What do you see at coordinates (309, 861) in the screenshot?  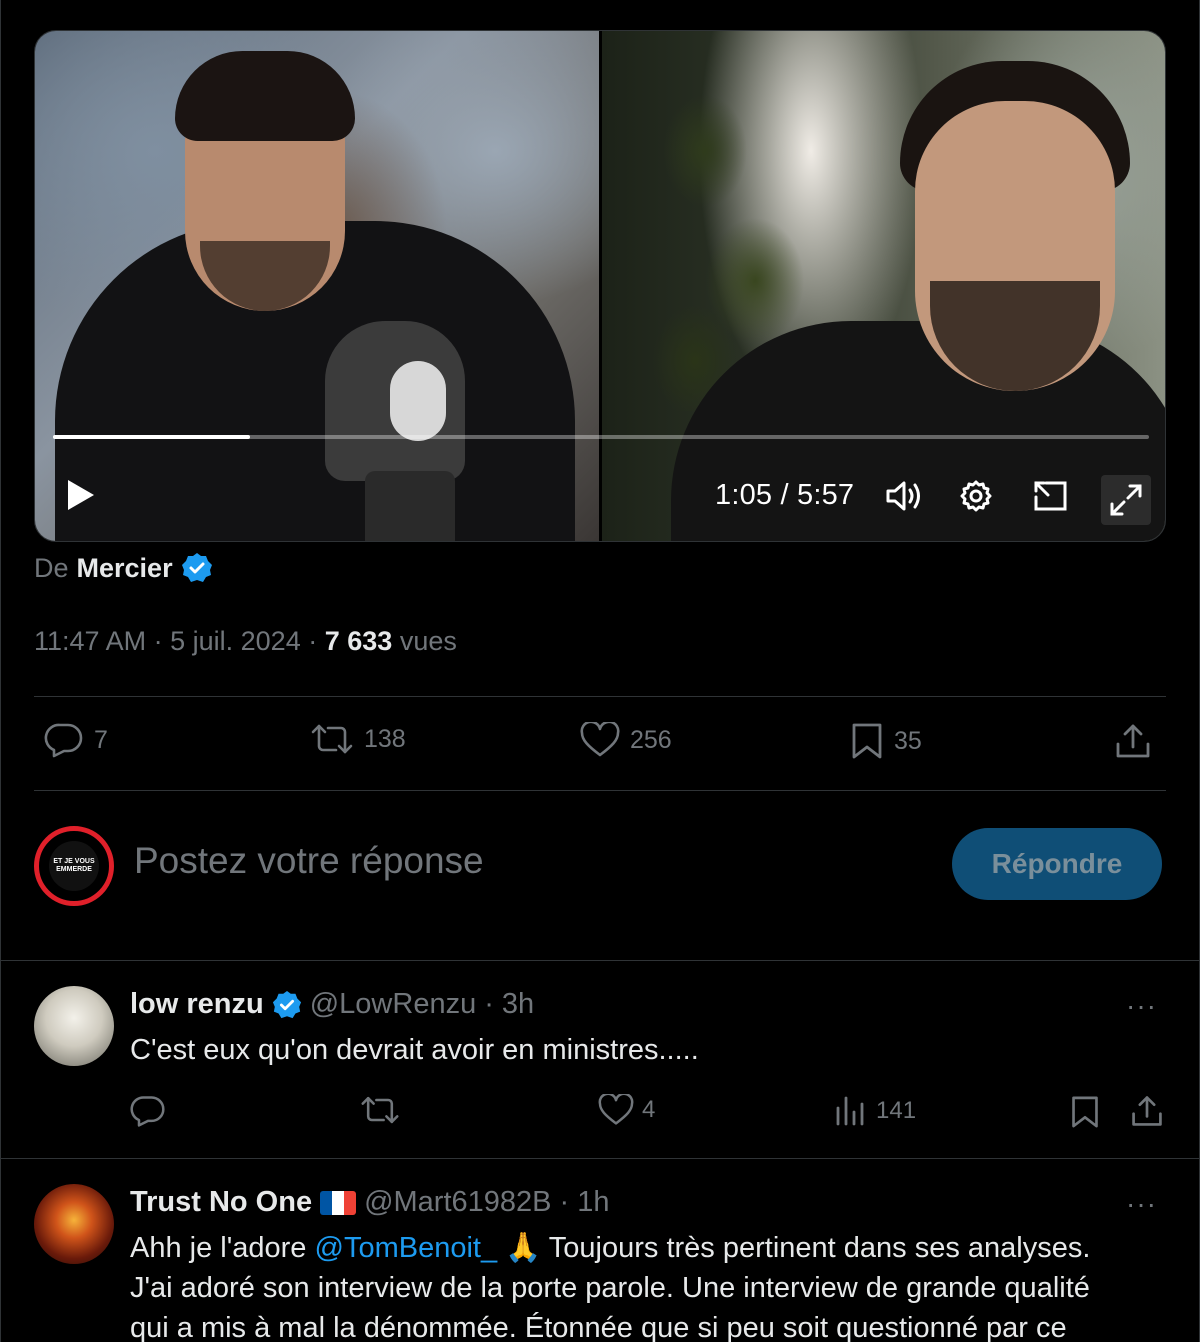 I see `reply-input: Postez votre réponse` at bounding box center [309, 861].